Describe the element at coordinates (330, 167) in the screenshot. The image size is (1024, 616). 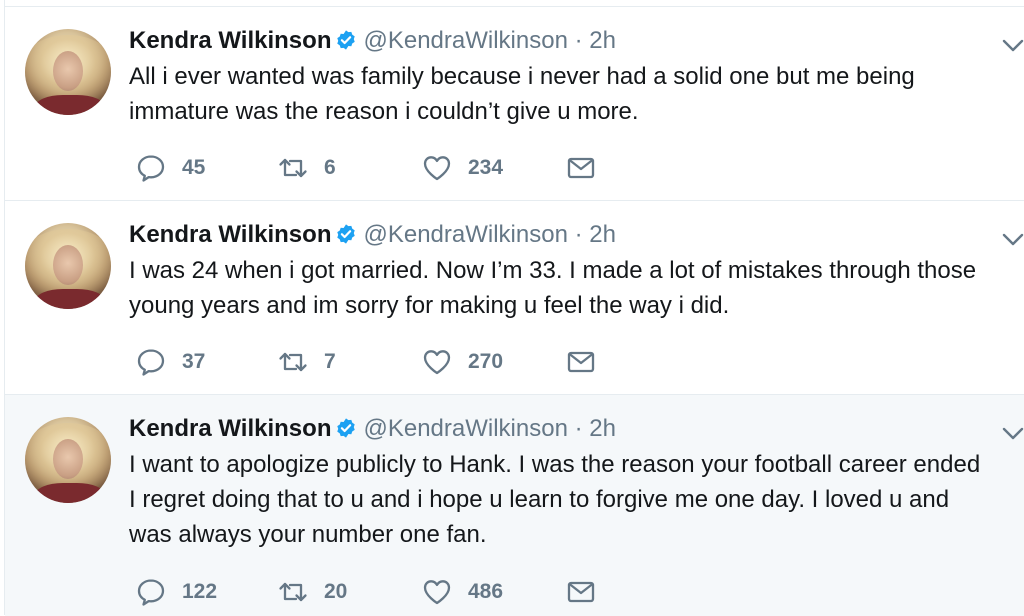
I see `retweet-count: 6` at that location.